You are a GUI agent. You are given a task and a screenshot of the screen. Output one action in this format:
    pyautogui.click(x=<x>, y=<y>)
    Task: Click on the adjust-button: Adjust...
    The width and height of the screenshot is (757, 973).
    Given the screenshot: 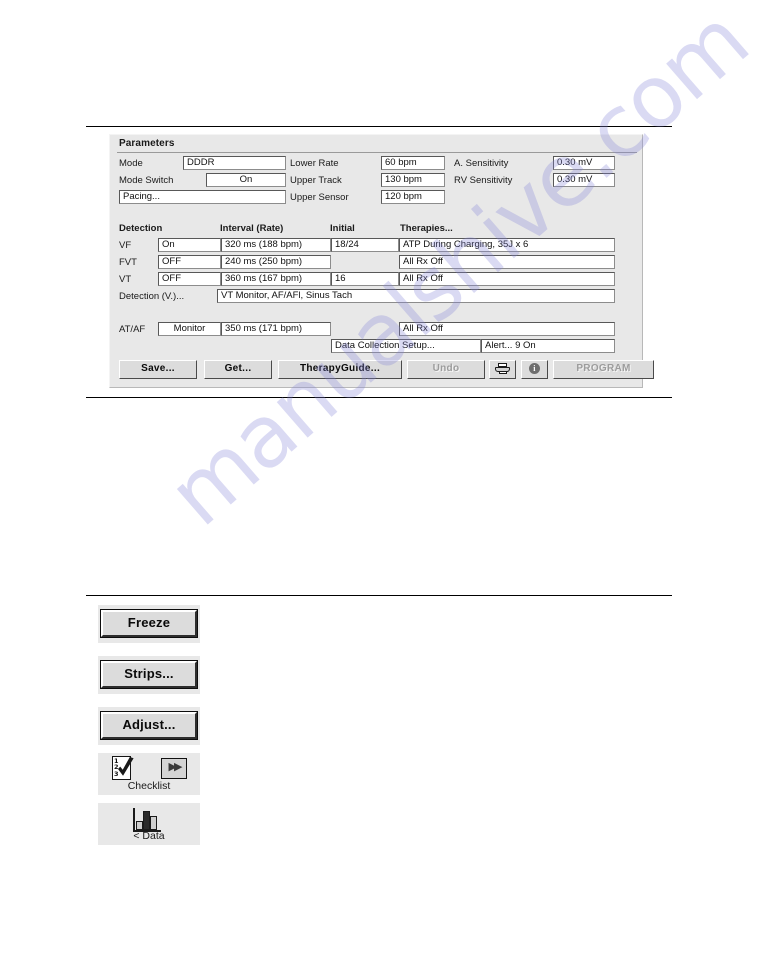 What is the action you would take?
    pyautogui.click(x=149, y=725)
    